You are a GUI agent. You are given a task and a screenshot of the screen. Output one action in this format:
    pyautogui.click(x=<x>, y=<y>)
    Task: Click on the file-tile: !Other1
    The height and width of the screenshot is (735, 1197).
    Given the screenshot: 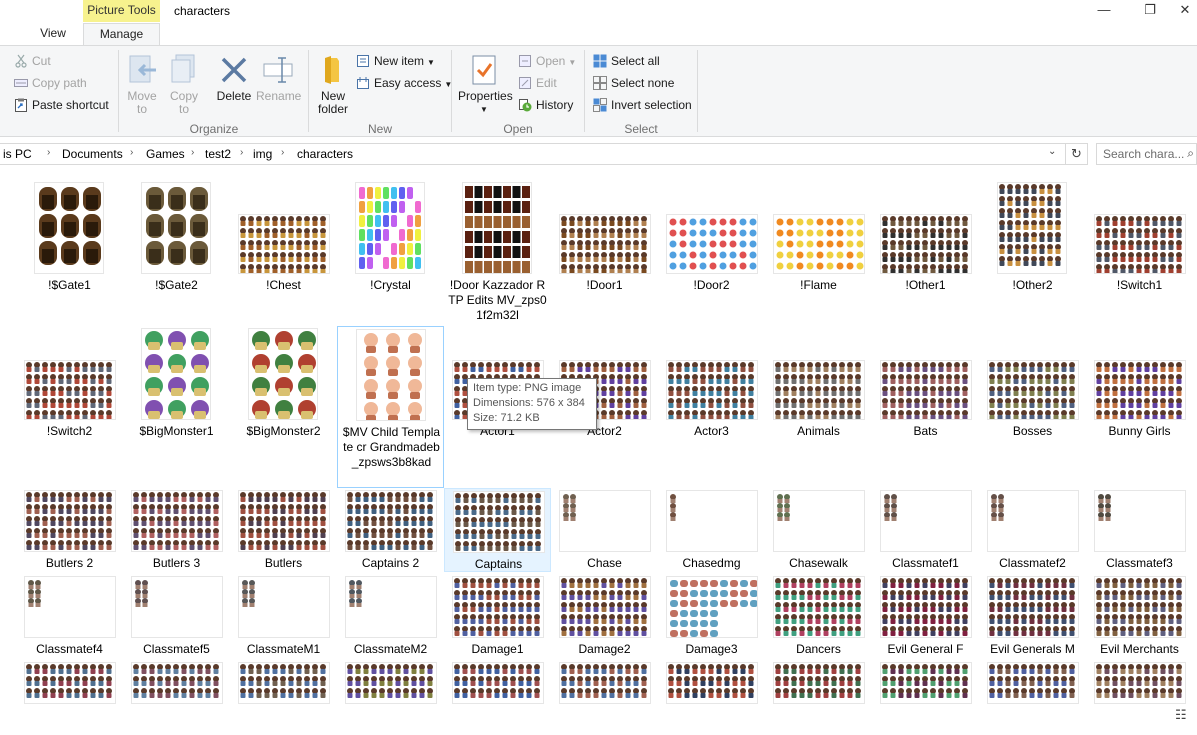 What is the action you would take?
    pyautogui.click(x=925, y=238)
    